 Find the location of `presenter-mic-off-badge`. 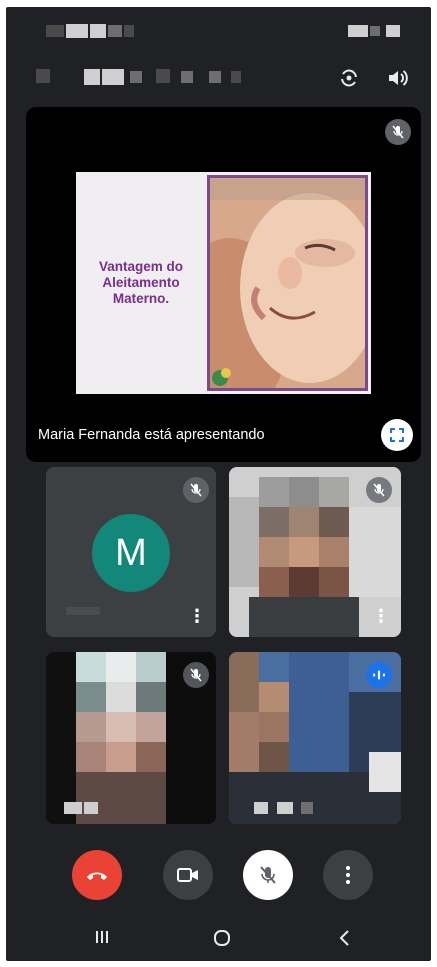

presenter-mic-off-badge is located at coordinates (398, 132).